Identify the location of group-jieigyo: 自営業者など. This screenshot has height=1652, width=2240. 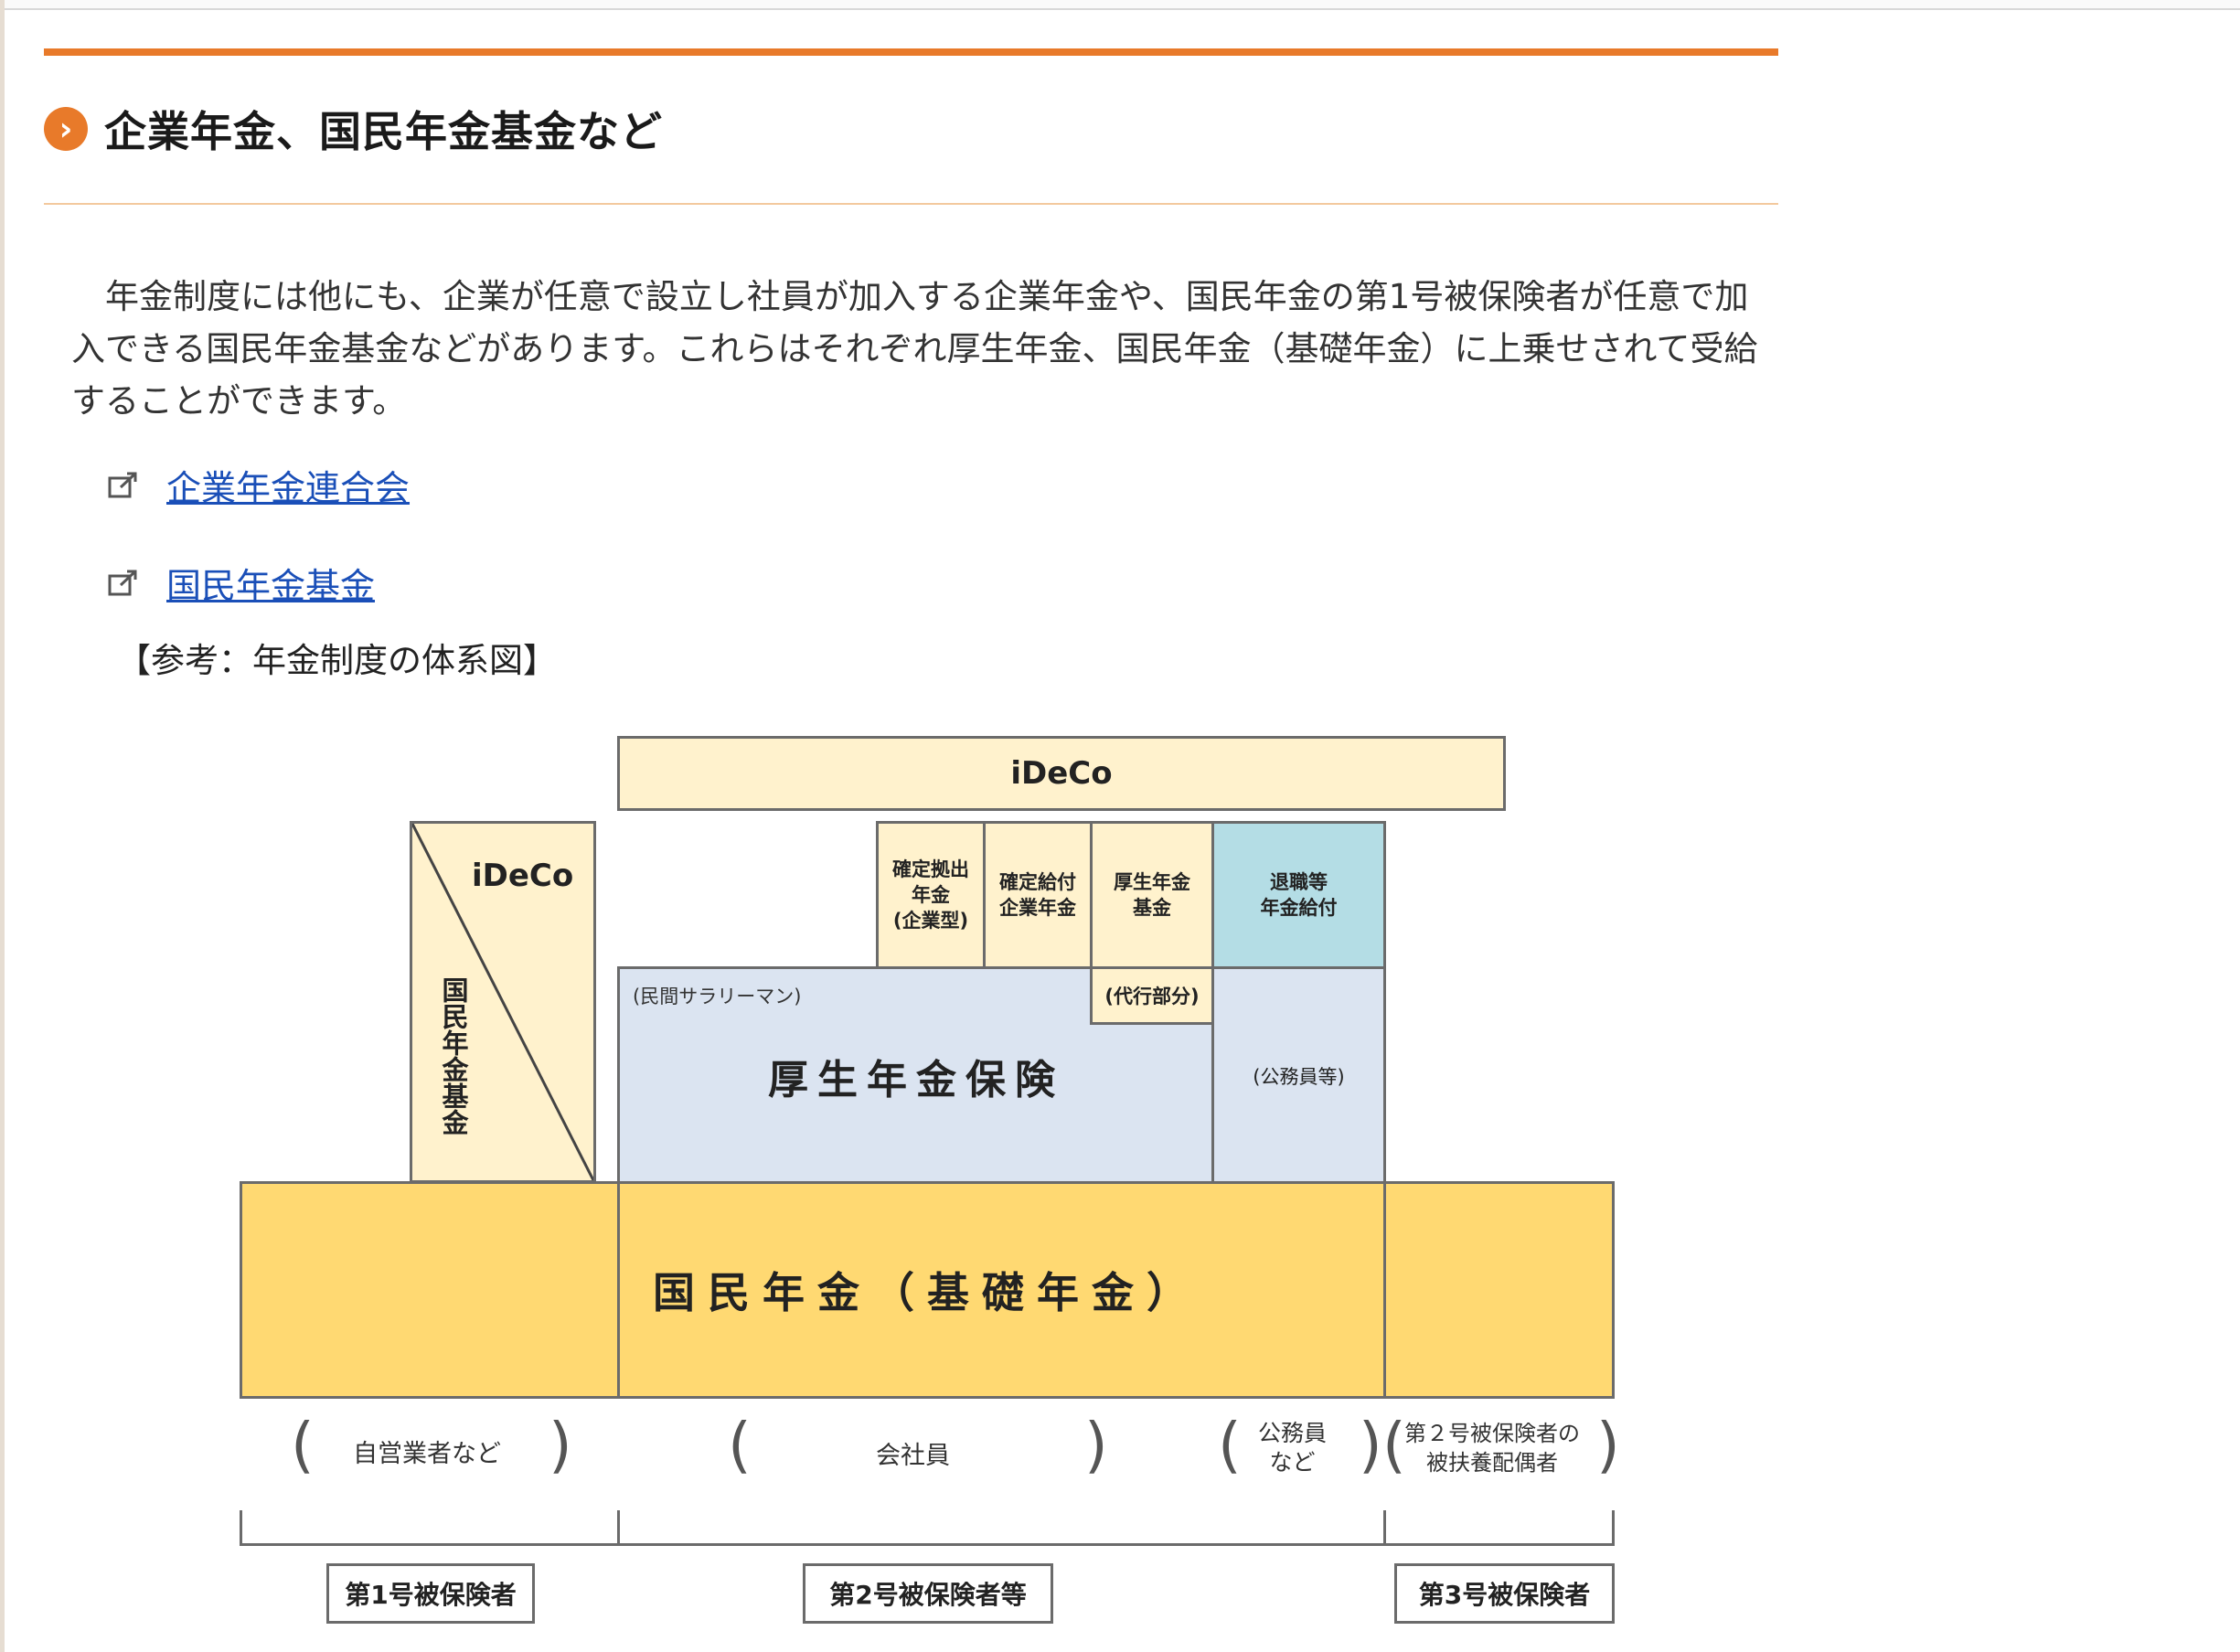
(427, 1454).